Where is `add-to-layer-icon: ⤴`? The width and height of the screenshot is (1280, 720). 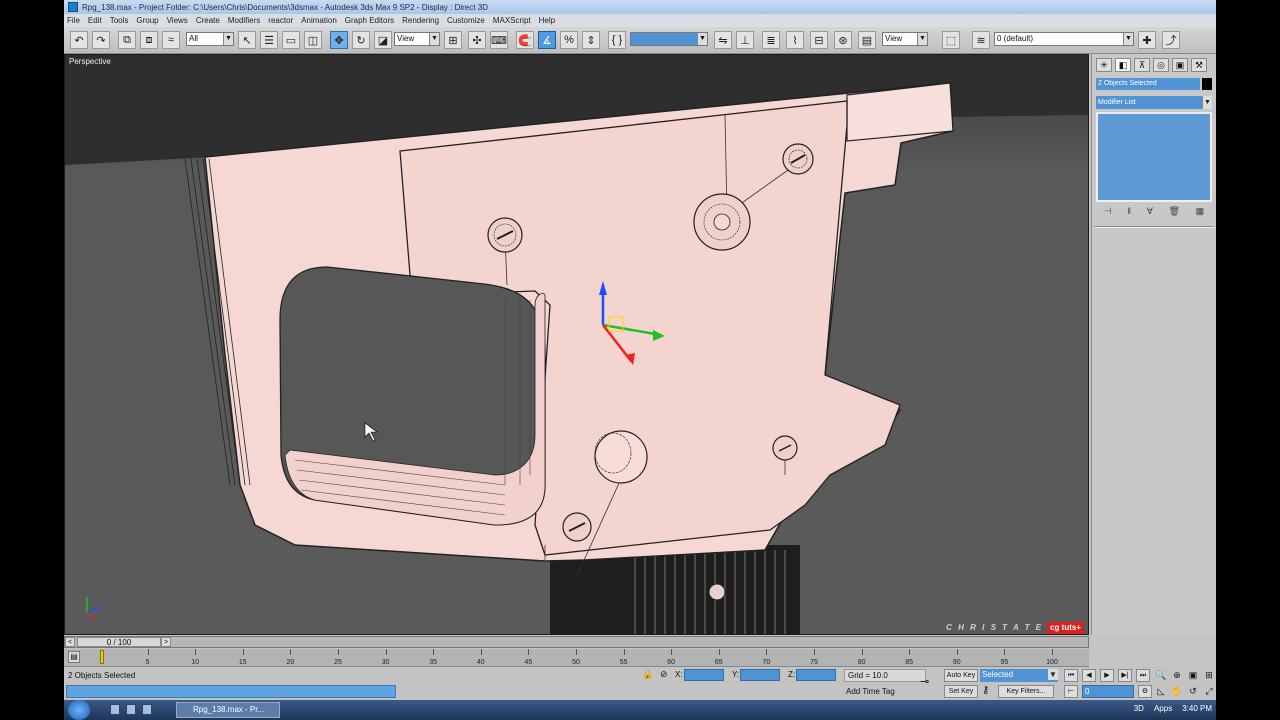 add-to-layer-icon: ⤴ is located at coordinates (1171, 40).